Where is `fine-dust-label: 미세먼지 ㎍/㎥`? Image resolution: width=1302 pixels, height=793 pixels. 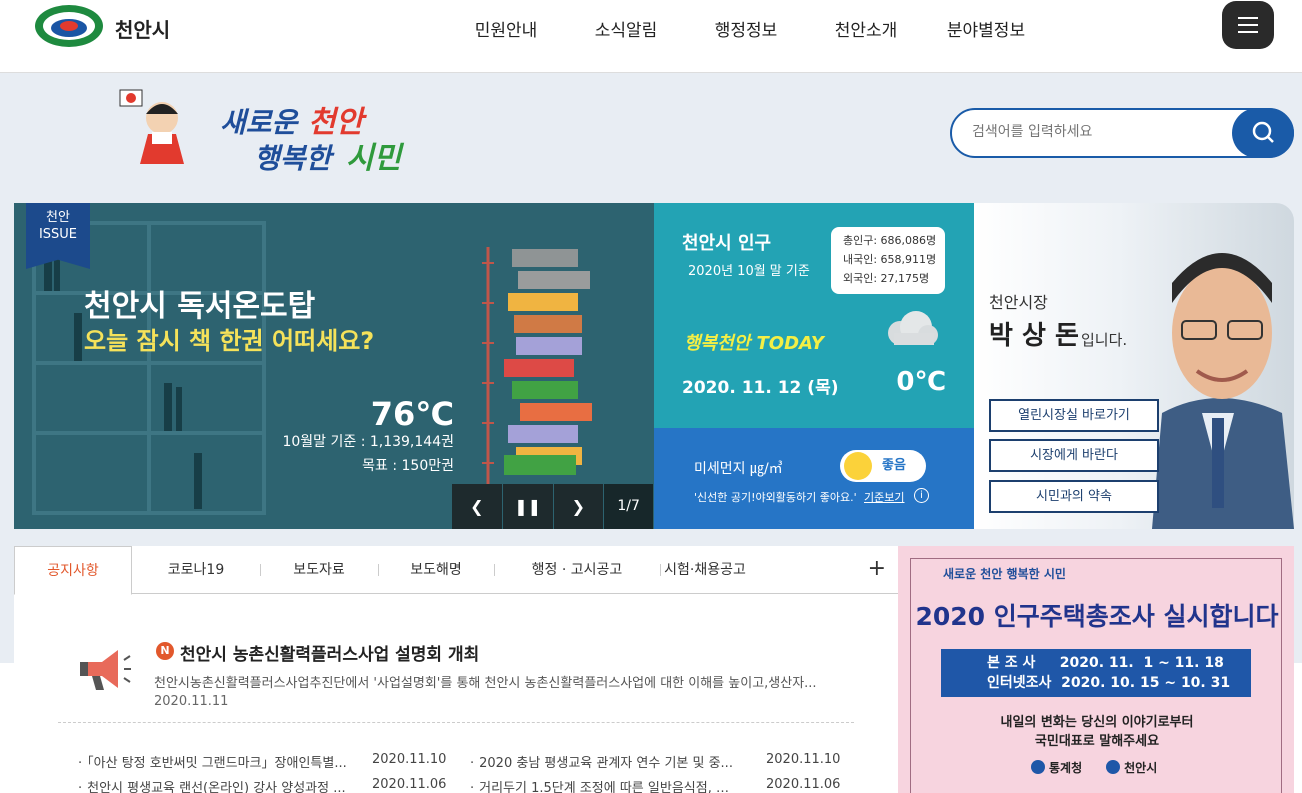 fine-dust-label: 미세먼지 ㎍/㎥ is located at coordinates (738, 469).